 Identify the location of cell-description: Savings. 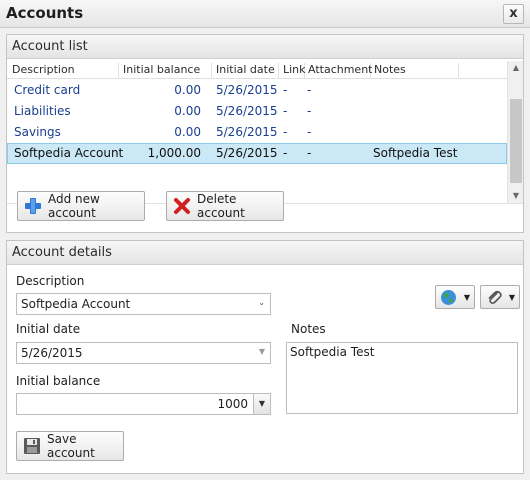
(37, 132).